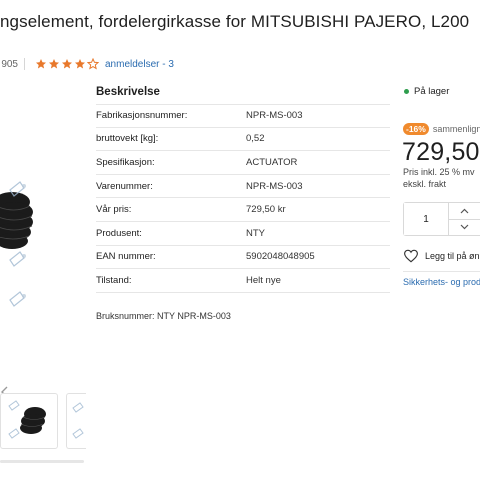 The height and width of the screenshot is (480, 480). Describe the element at coordinates (24, 64) in the screenshot. I see `meta-divider` at that location.